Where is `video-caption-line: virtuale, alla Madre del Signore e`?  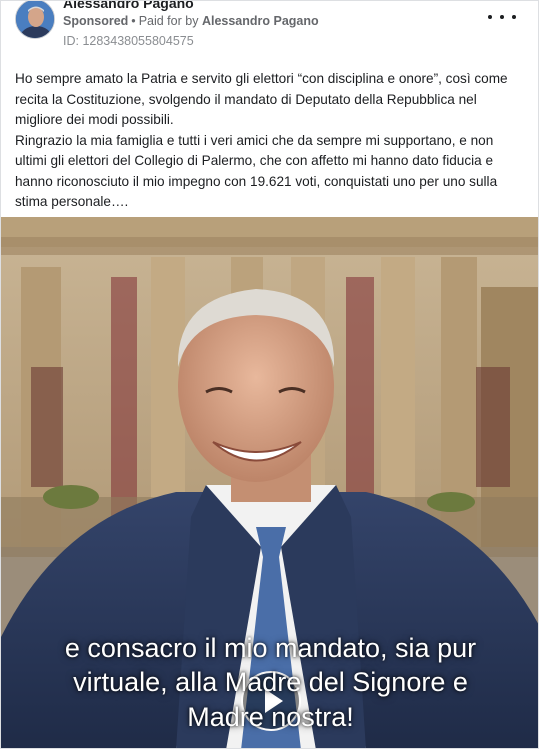
video-caption-line: virtuale, alla Madre del Signore e is located at coordinates (270, 682).